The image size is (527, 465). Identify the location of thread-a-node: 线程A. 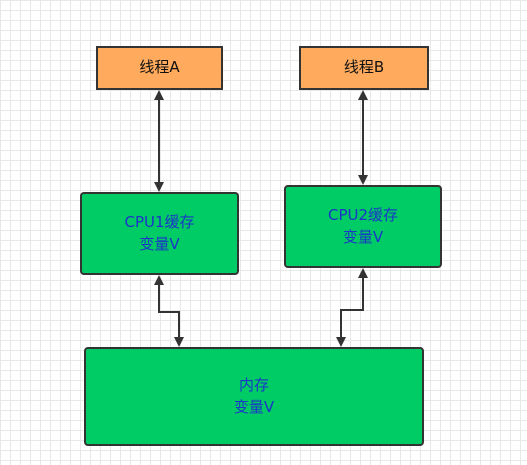
(159, 68).